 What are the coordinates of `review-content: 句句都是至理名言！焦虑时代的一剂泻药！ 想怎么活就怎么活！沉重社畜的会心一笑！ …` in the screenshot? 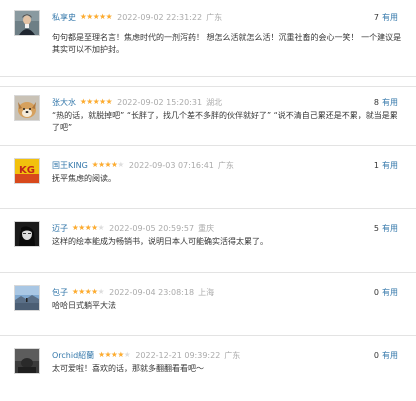 It's located at (227, 43).